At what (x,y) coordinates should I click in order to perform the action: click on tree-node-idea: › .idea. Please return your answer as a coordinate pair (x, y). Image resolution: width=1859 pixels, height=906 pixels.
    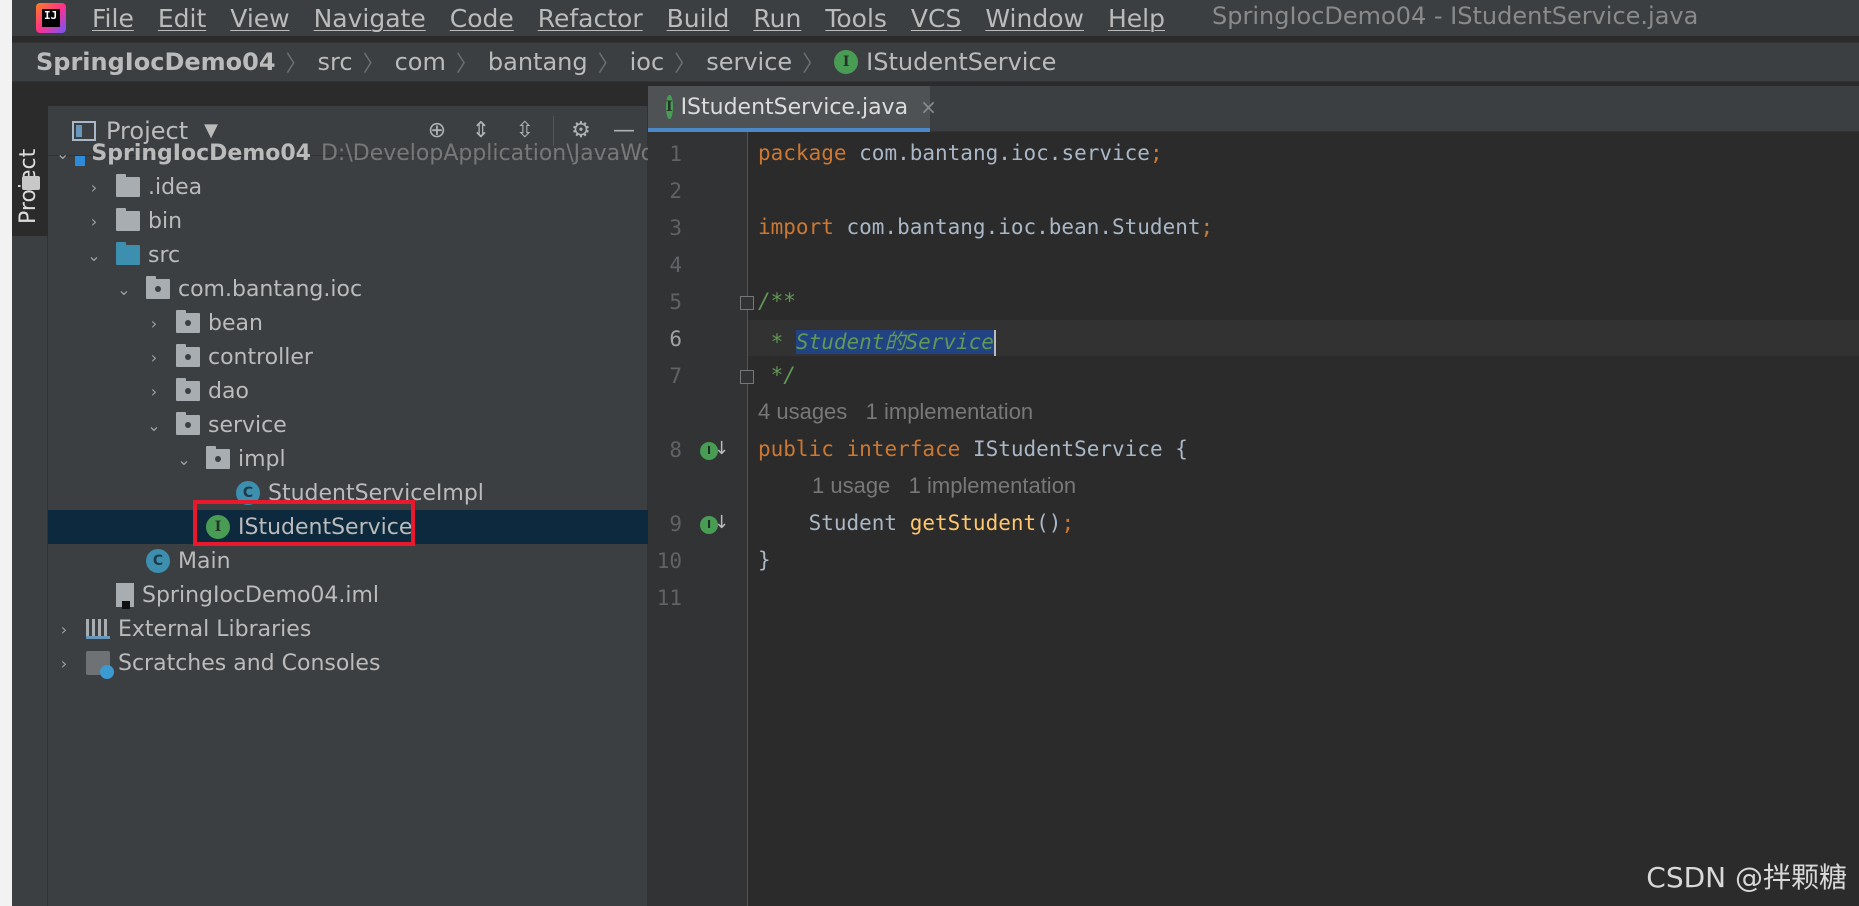
    Looking at the image, I should click on (348, 187).